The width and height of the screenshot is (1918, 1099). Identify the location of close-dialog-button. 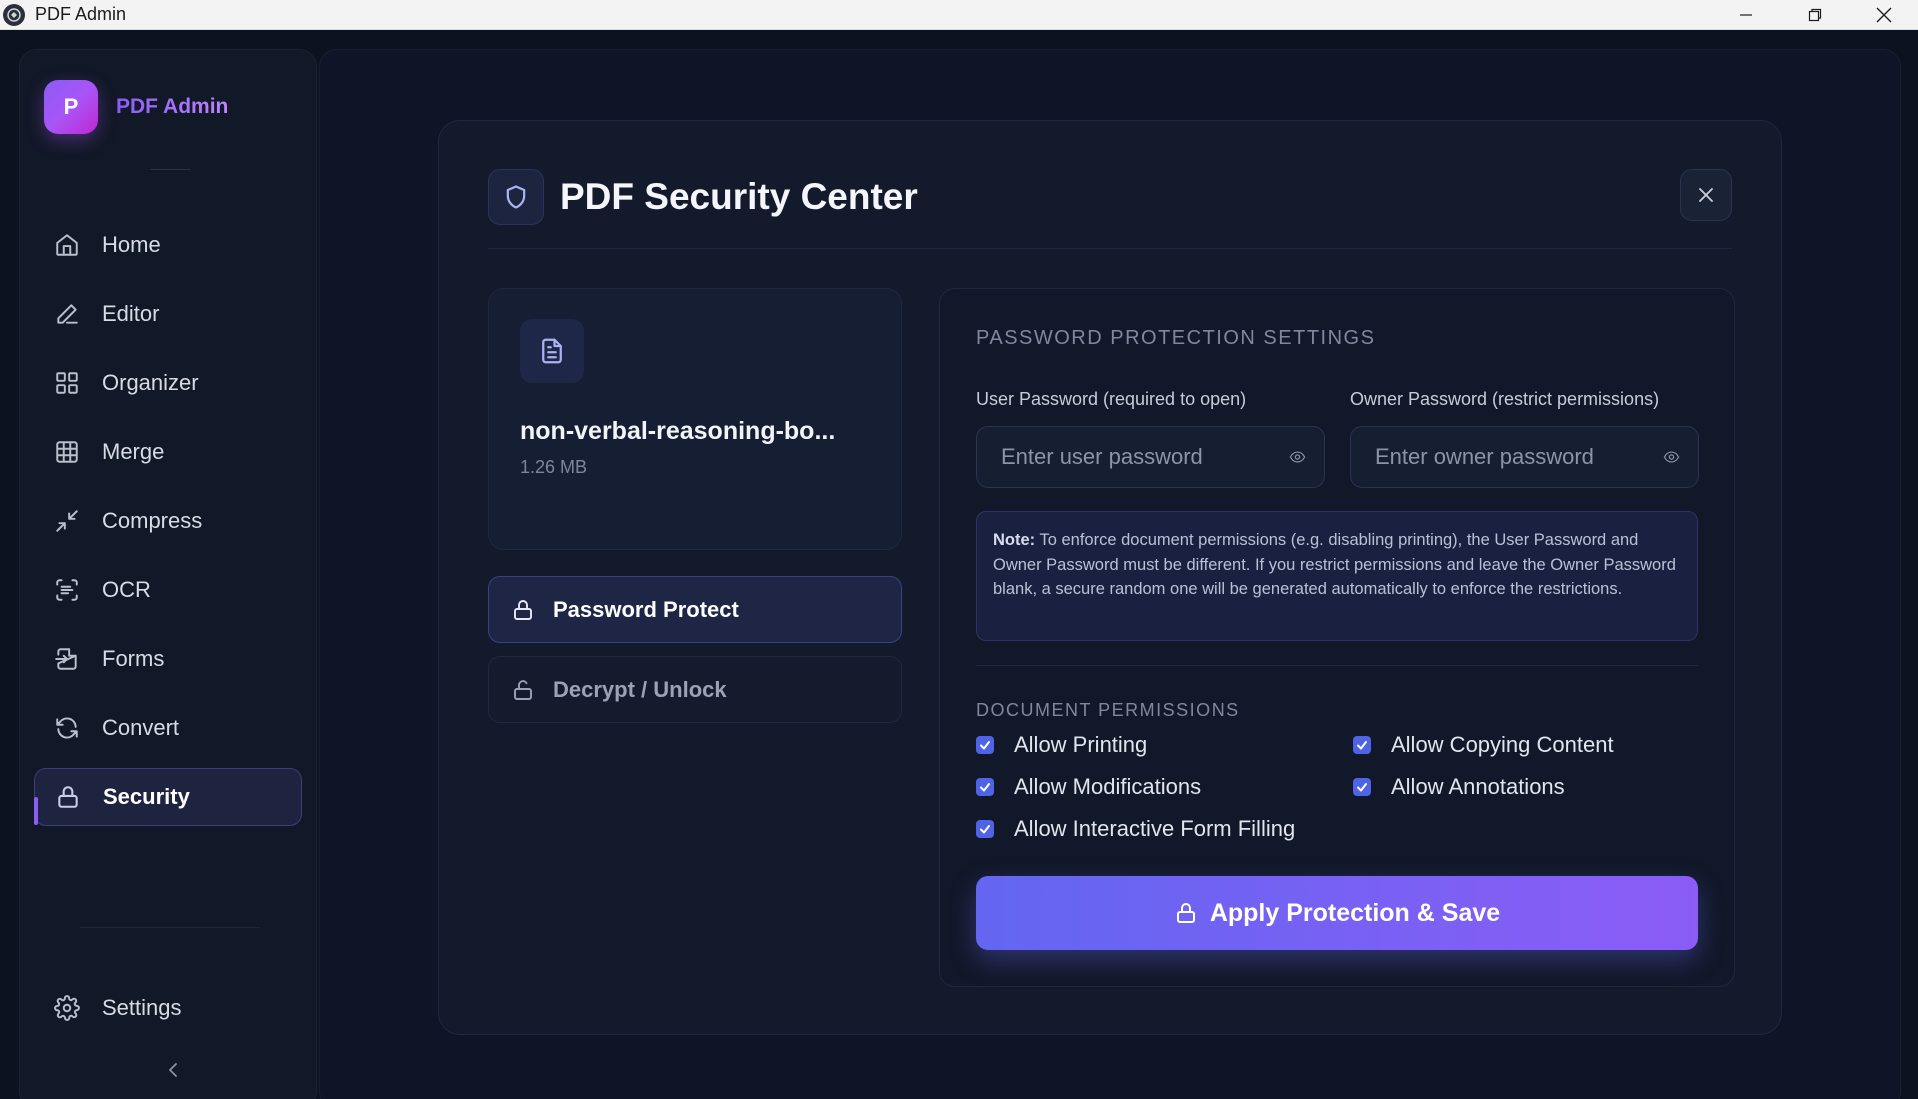
(1706, 195).